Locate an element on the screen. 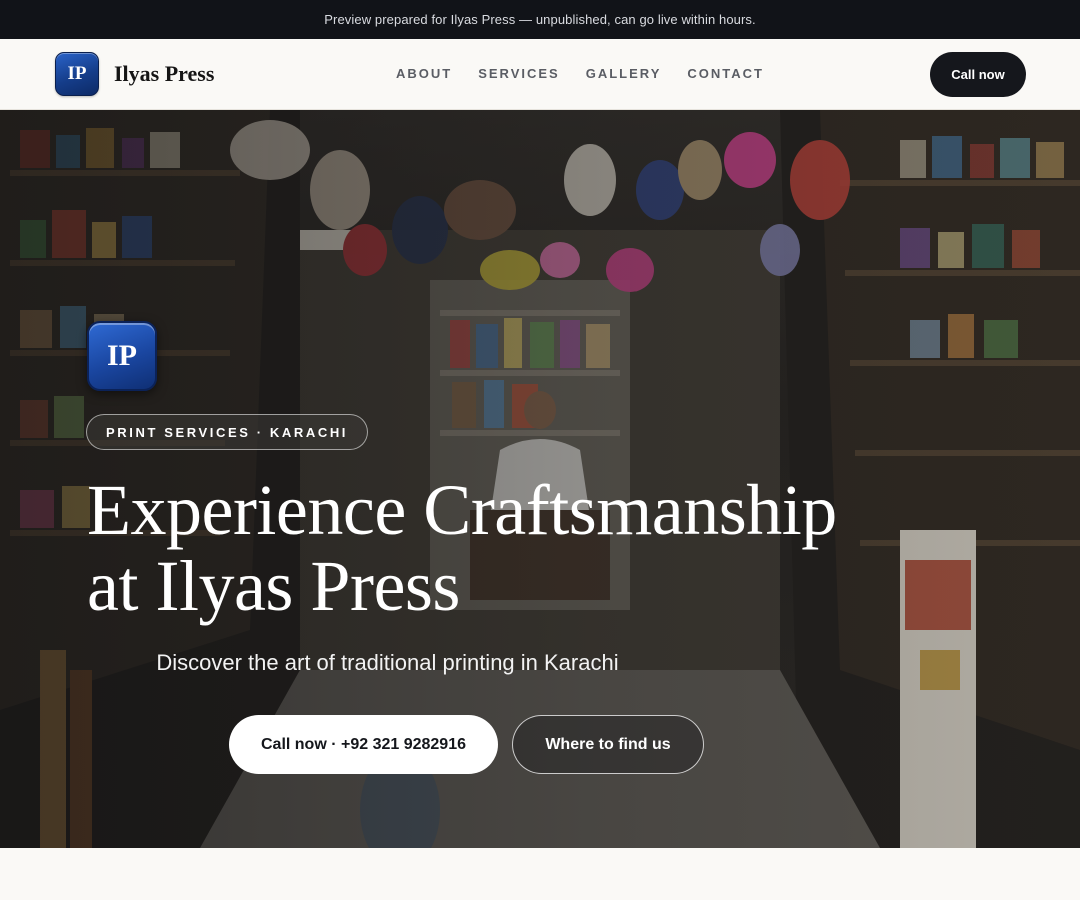 This screenshot has height=900, width=1080. brand: IP Ilyas Press is located at coordinates (134, 74).